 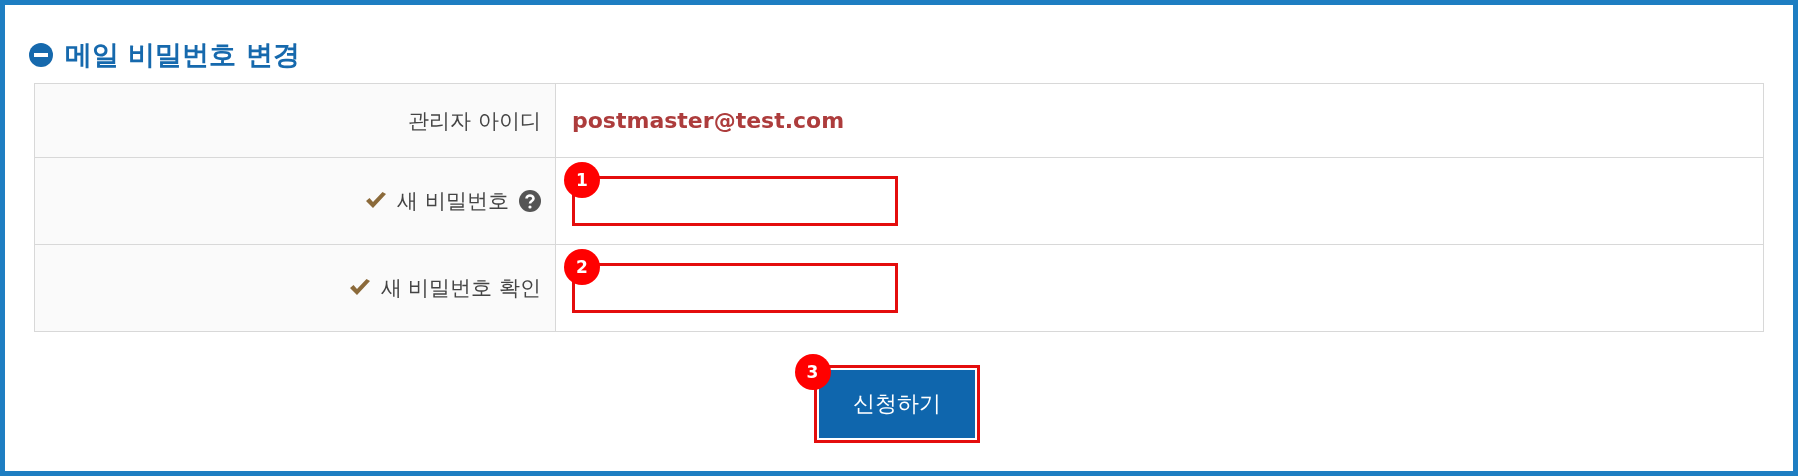 I want to click on step-marker: 2, so click(x=582, y=267).